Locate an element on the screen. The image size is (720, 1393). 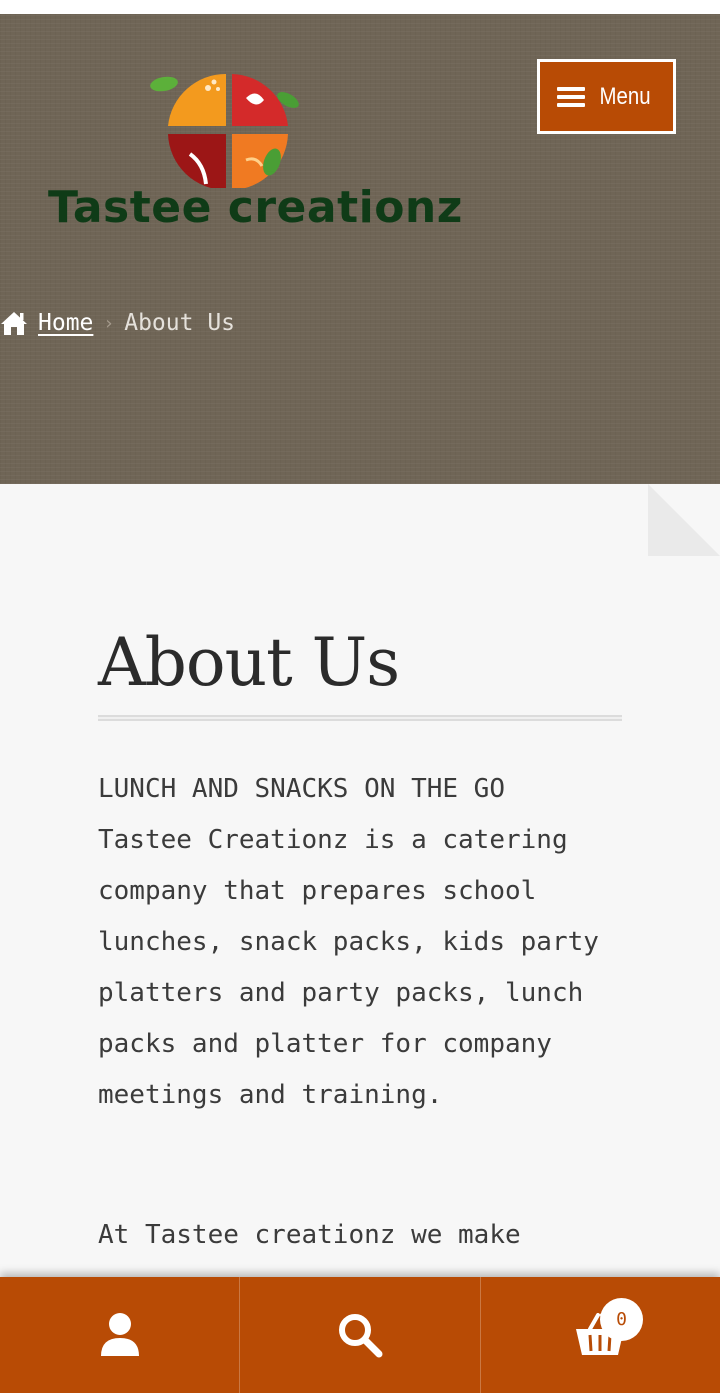
site-title: Tastee creationz is located at coordinates (255, 207).